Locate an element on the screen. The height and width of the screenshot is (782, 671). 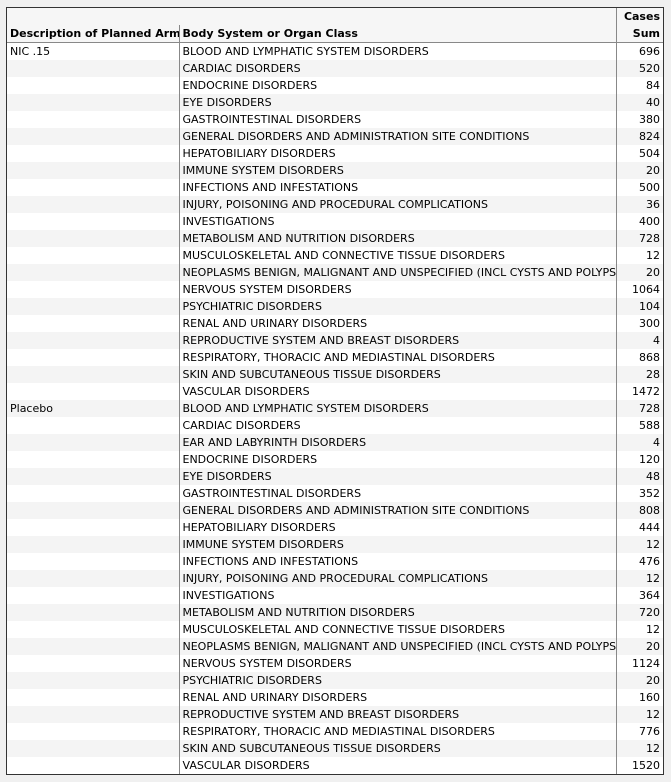
header-planned-arm: Description of Planned Arm is located at coordinates (93, 34).